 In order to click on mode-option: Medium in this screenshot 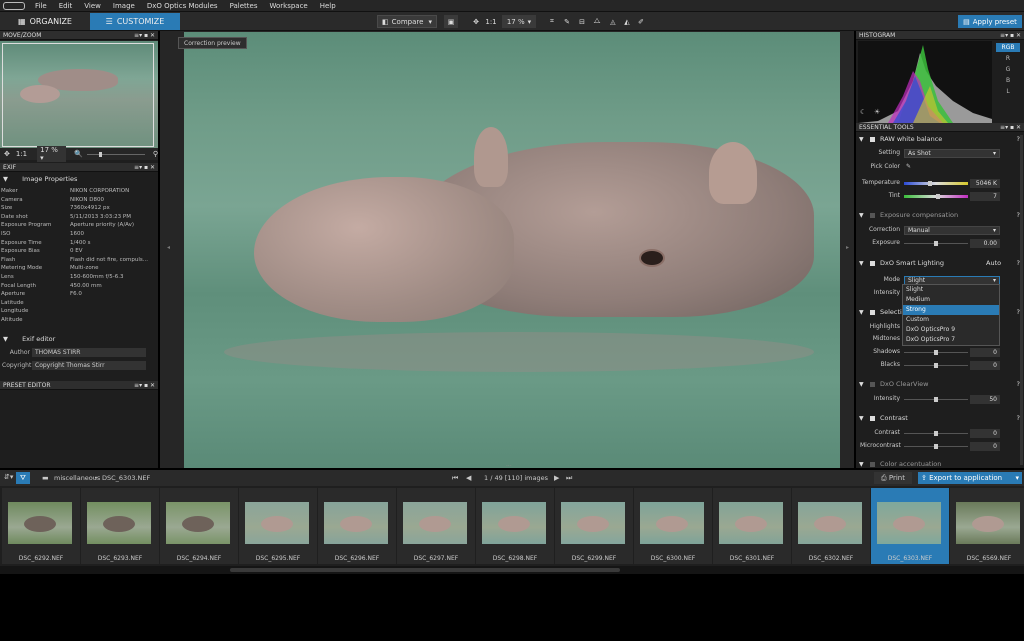, I will do `click(951, 300)`.